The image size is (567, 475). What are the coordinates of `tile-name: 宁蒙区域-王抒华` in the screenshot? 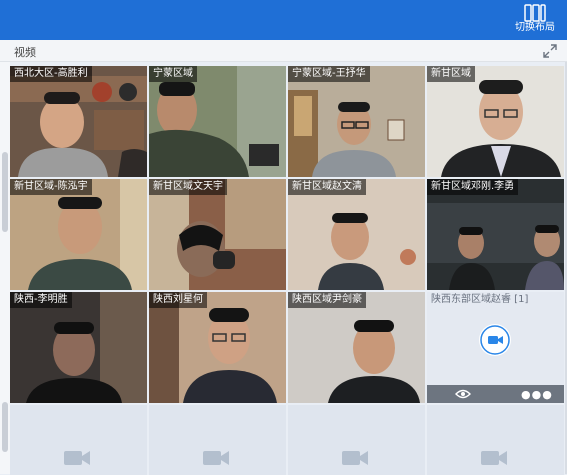 It's located at (329, 74).